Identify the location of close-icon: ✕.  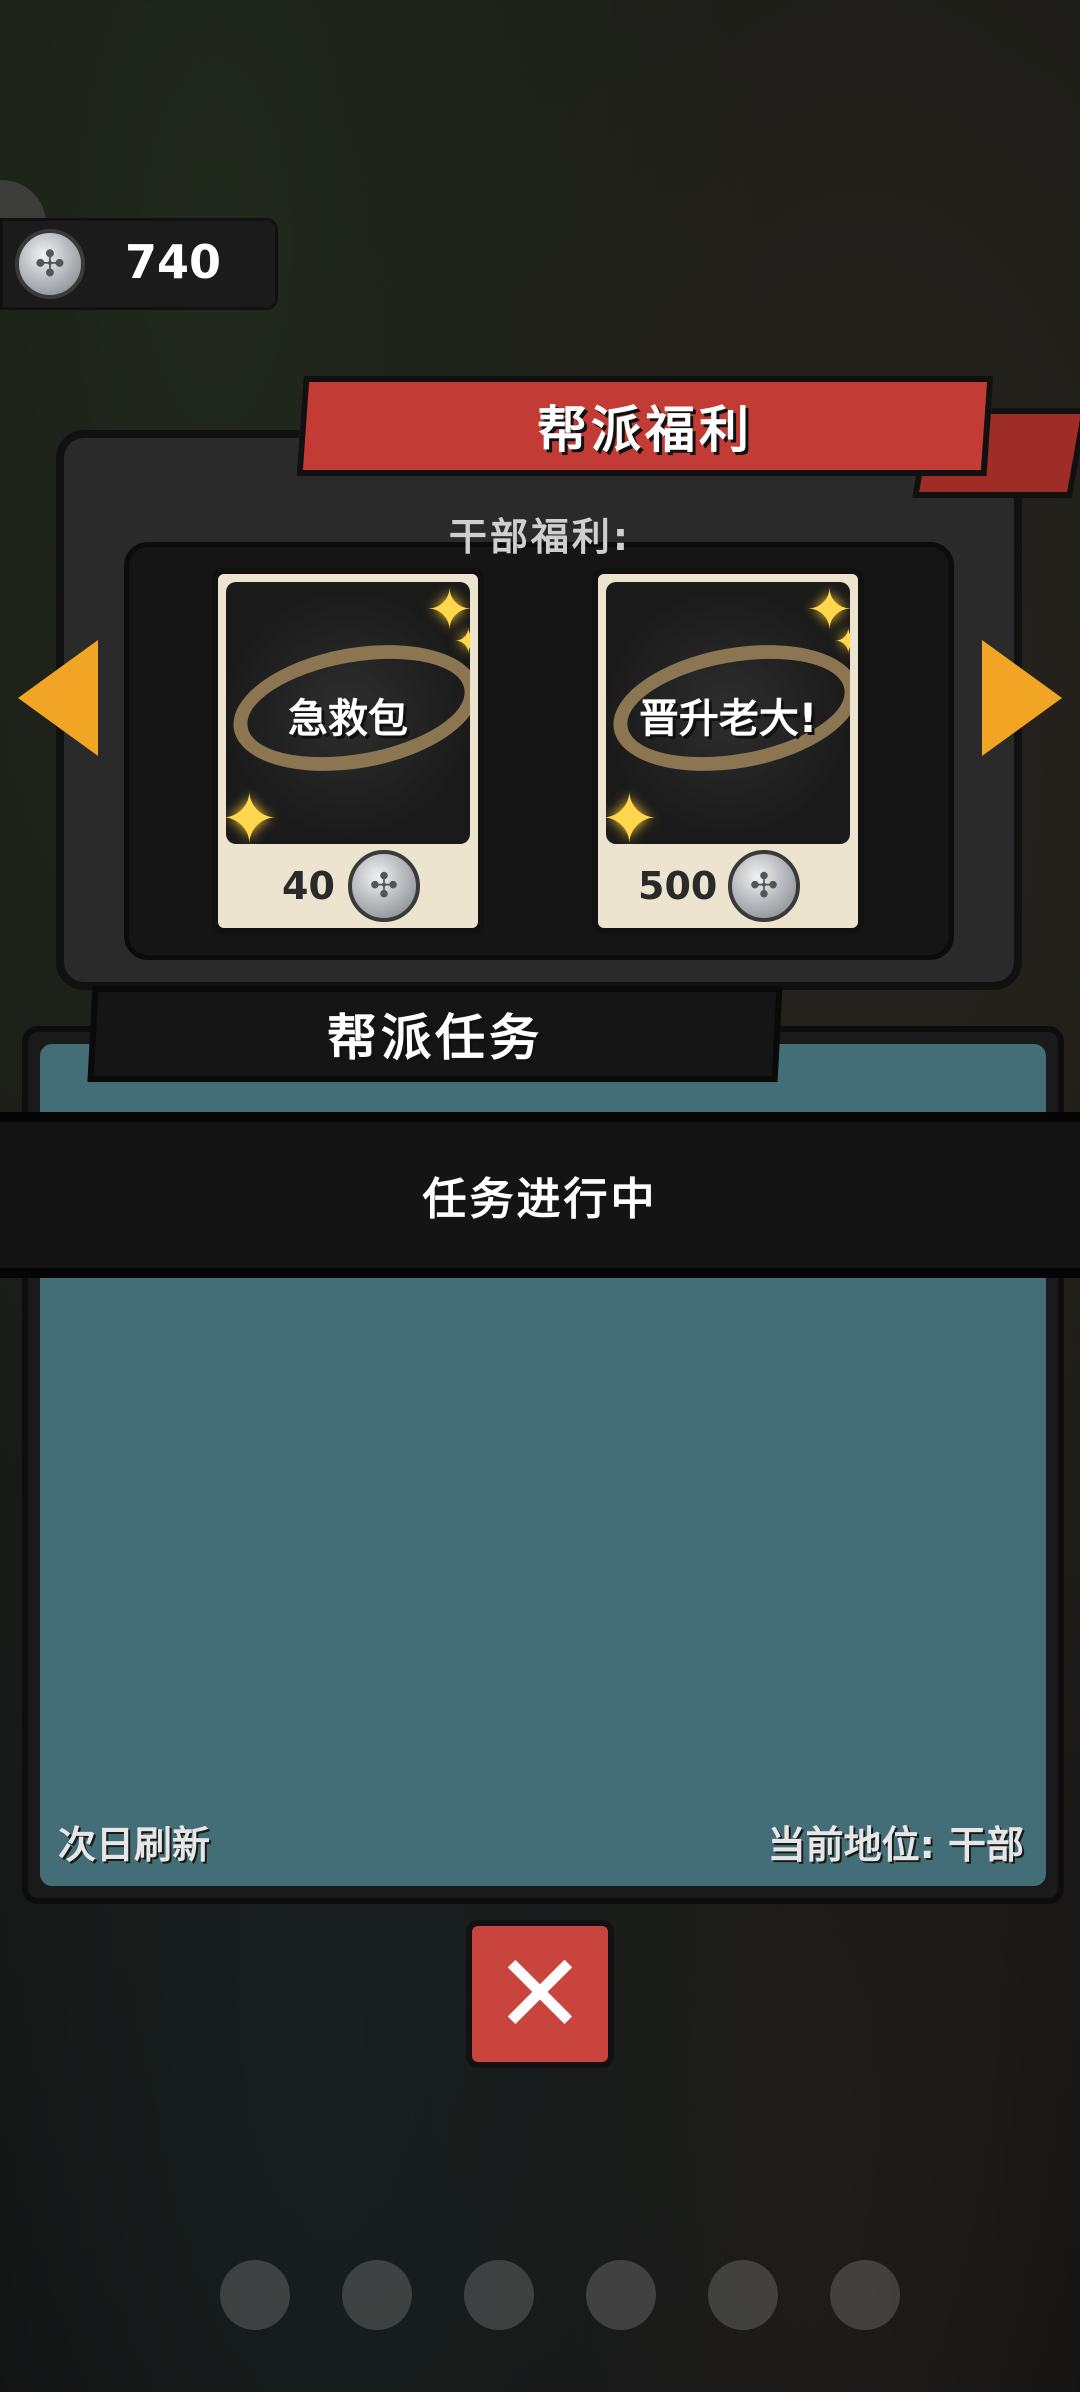
(540, 1994).